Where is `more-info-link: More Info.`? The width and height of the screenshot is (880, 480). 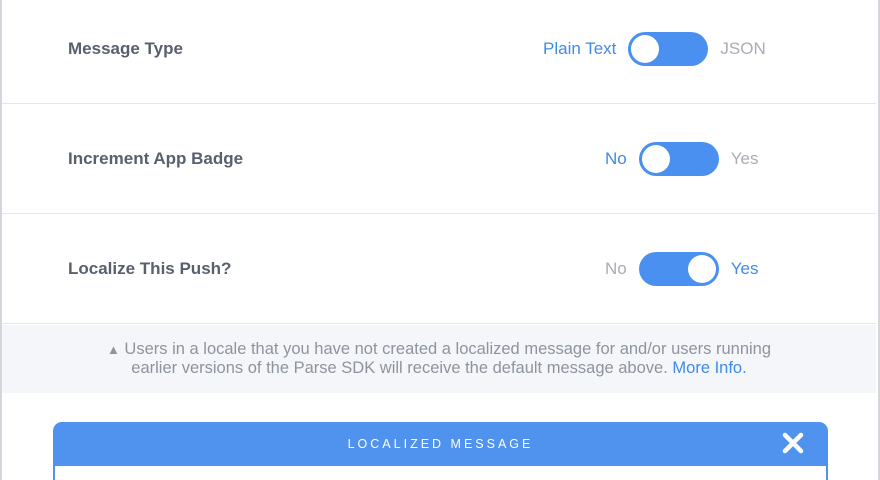 more-info-link: More Info. is located at coordinates (709, 368).